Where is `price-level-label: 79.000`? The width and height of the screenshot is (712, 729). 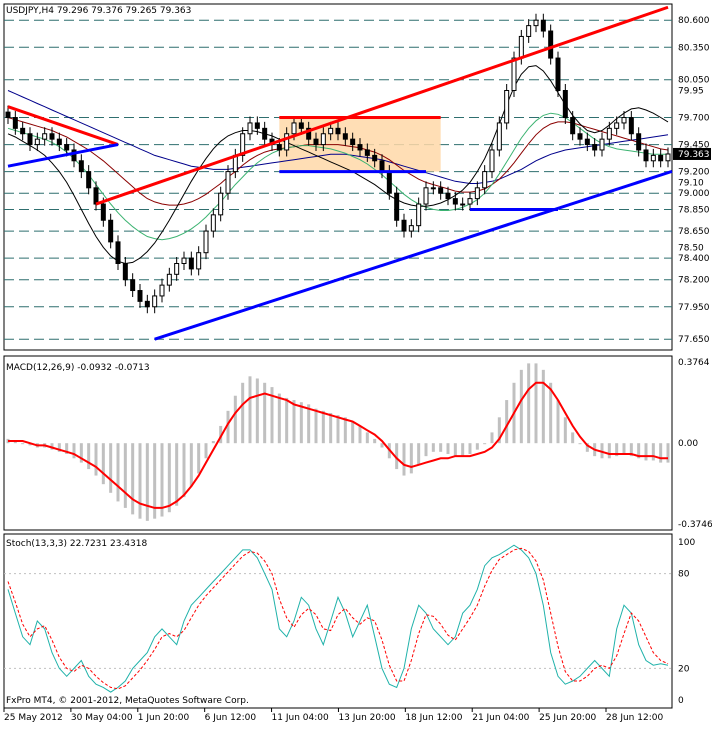
price-level-label: 79.000 is located at coordinates (694, 194).